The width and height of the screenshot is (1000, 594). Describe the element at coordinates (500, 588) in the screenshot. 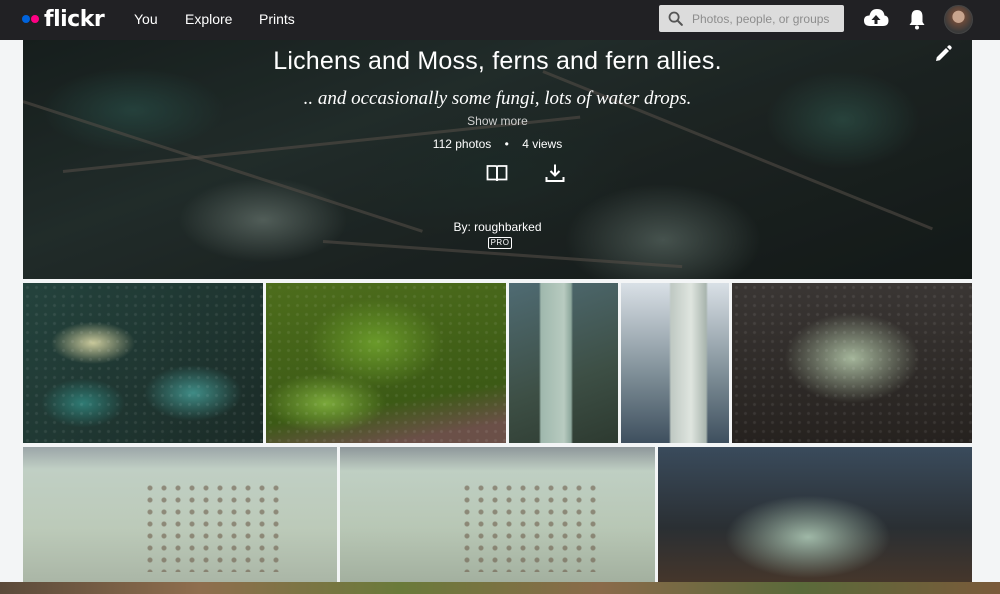

I see `next-row-photo-strip` at that location.